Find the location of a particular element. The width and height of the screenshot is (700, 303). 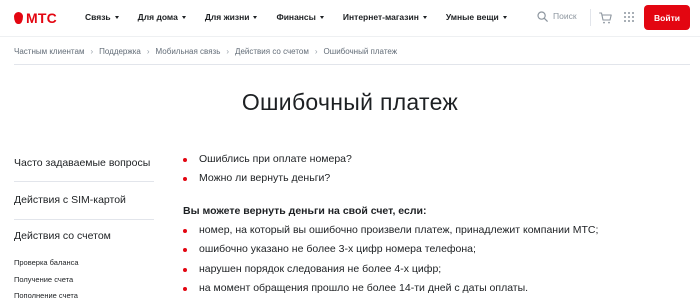

question-text: Ошиблись при оплате номера? is located at coordinates (275, 159).